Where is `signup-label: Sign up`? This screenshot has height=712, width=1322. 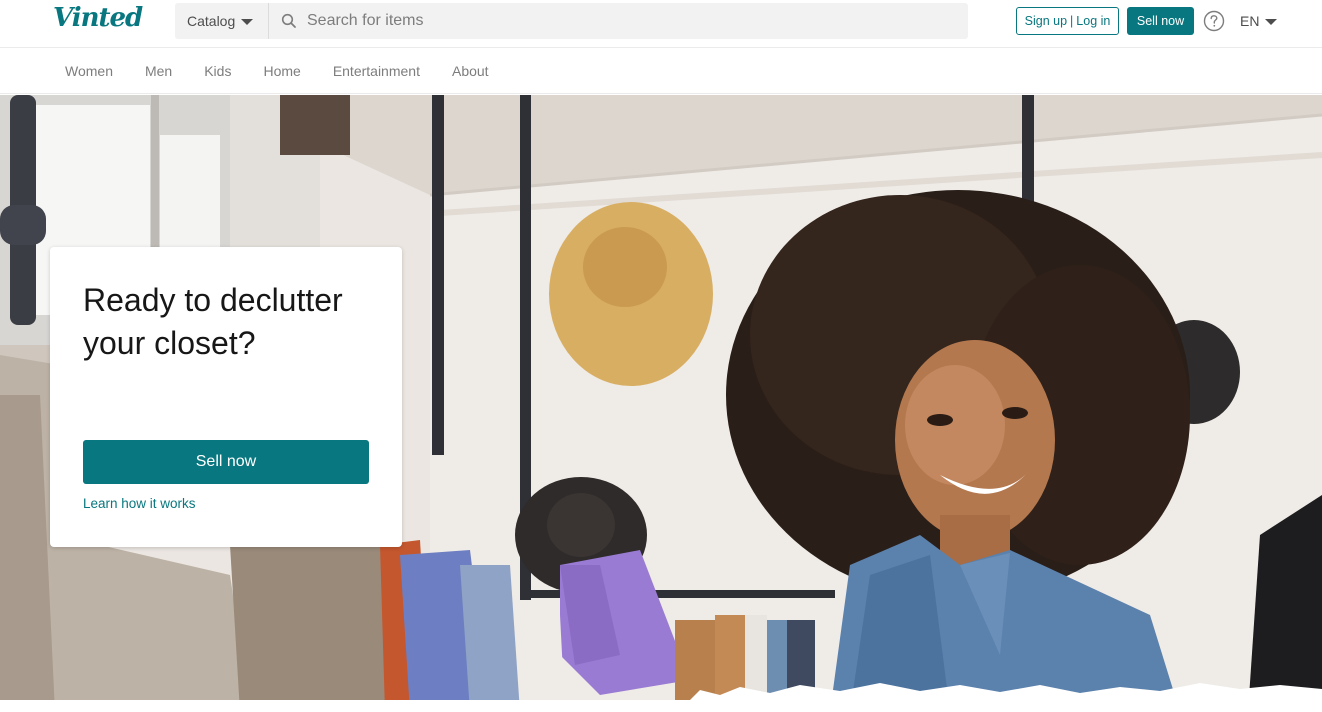 signup-label: Sign up is located at coordinates (1046, 21).